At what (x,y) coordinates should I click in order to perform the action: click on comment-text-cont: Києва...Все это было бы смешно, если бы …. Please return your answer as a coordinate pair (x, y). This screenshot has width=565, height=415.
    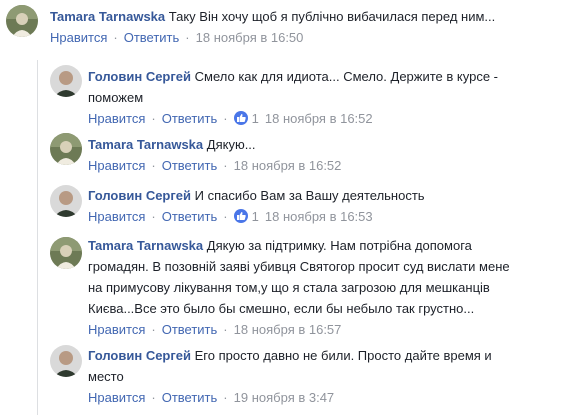
    Looking at the image, I should click on (281, 308).